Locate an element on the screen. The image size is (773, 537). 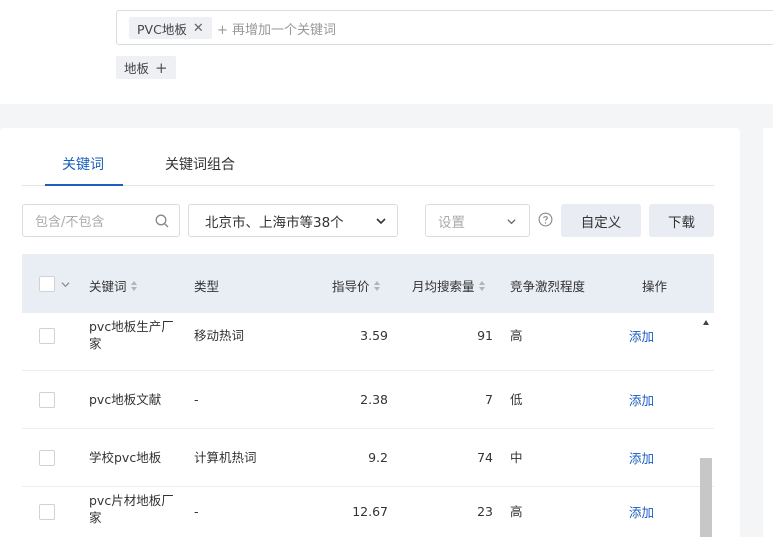
tab-keyword-combinations: 关键词组合 is located at coordinates (200, 164).